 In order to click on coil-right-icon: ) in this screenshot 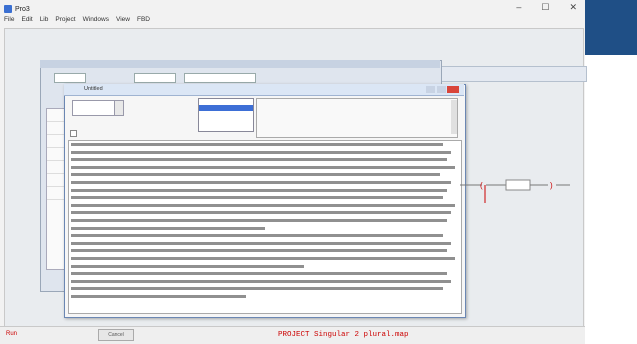, I will do `click(551, 185)`.